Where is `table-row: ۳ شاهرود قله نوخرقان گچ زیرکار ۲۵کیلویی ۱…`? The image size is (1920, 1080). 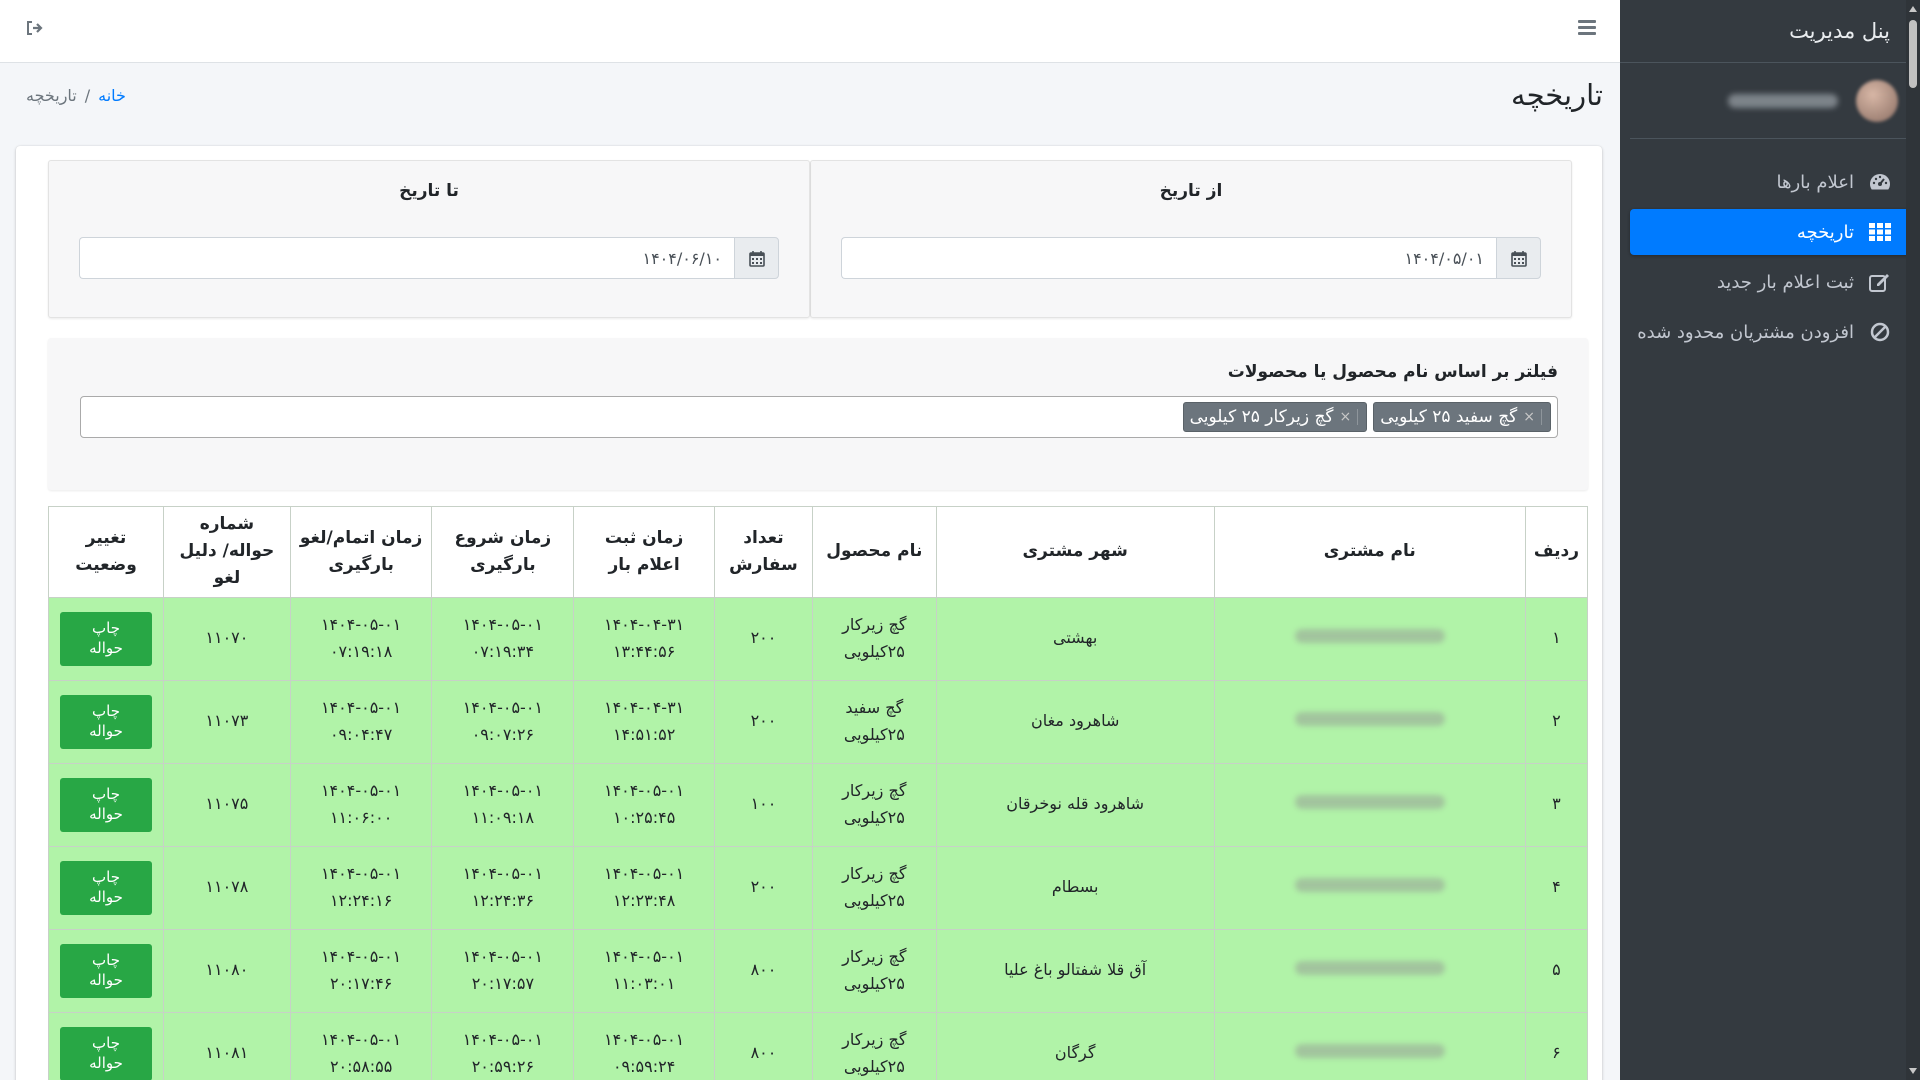
table-row: ۳ شاهرود قله نوخرقان گچ زیرکار ۲۵کیلویی ۱… is located at coordinates (818, 804).